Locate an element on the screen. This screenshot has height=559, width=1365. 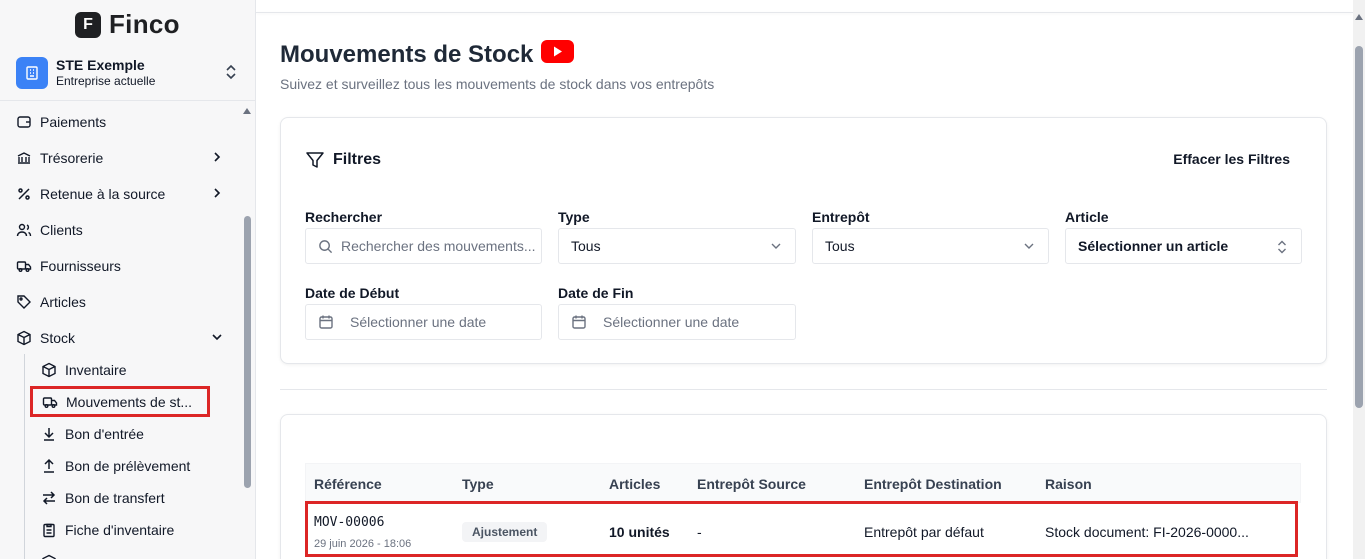
article-label: Article is located at coordinates (1087, 217).